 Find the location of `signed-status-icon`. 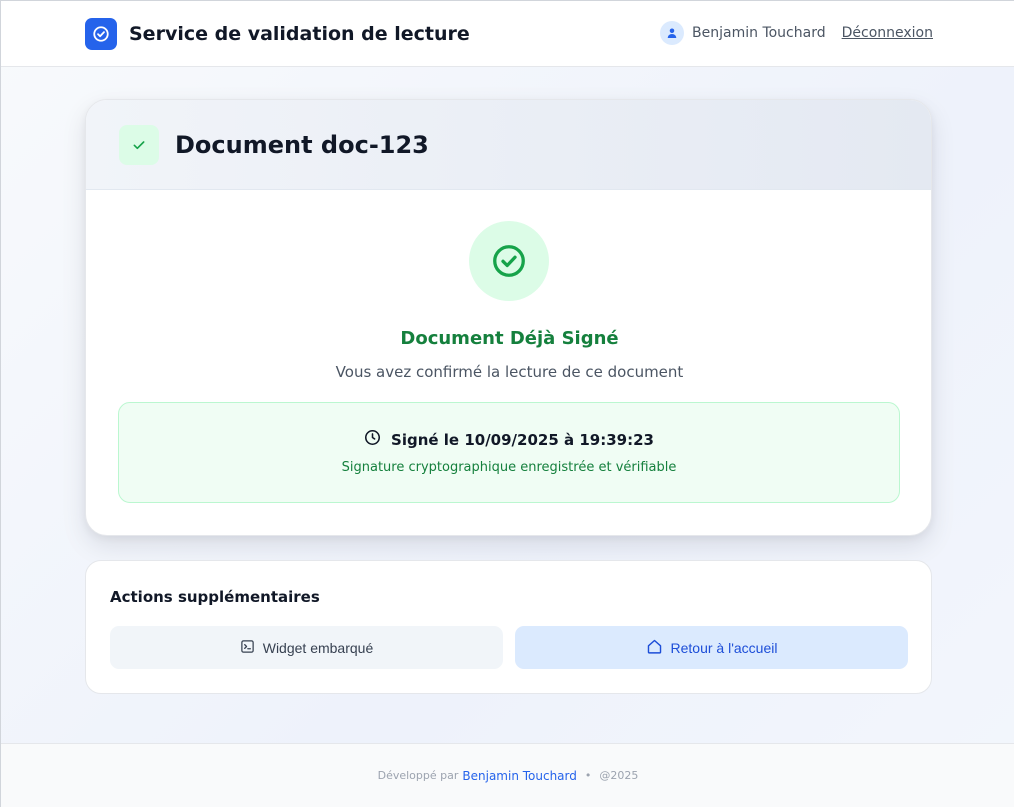

signed-status-icon is located at coordinates (509, 261).